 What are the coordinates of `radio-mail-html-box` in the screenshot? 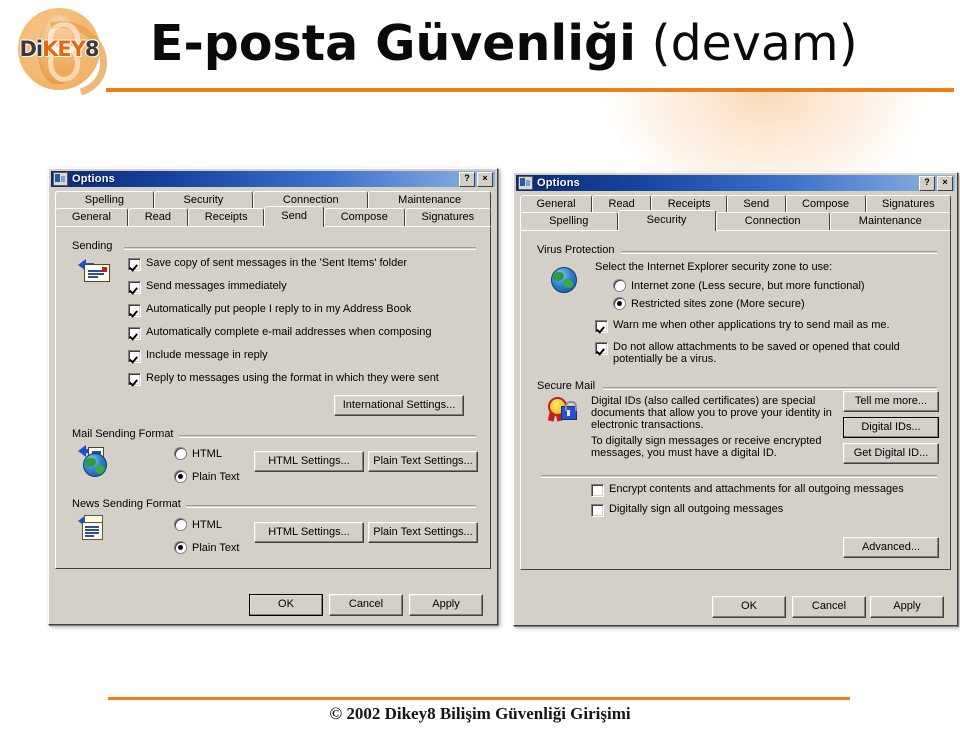 It's located at (180, 453).